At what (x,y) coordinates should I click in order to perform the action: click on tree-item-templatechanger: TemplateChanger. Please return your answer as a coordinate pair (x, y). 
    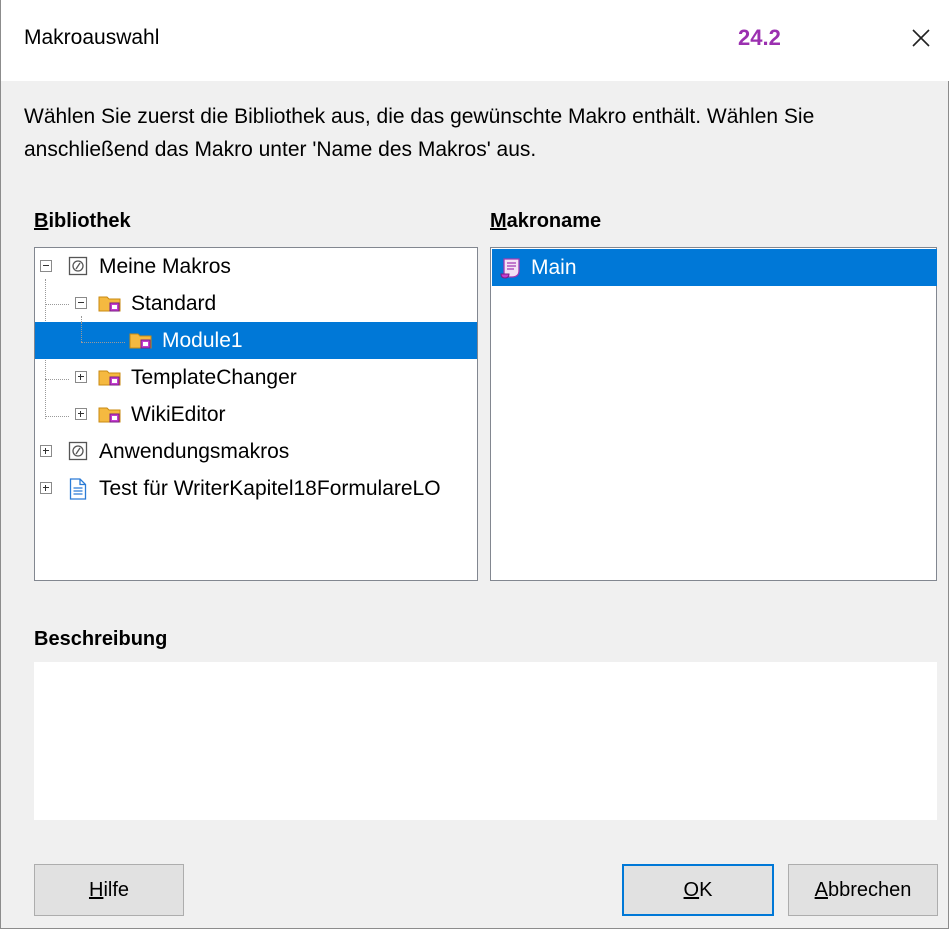
    Looking at the image, I should click on (256, 377).